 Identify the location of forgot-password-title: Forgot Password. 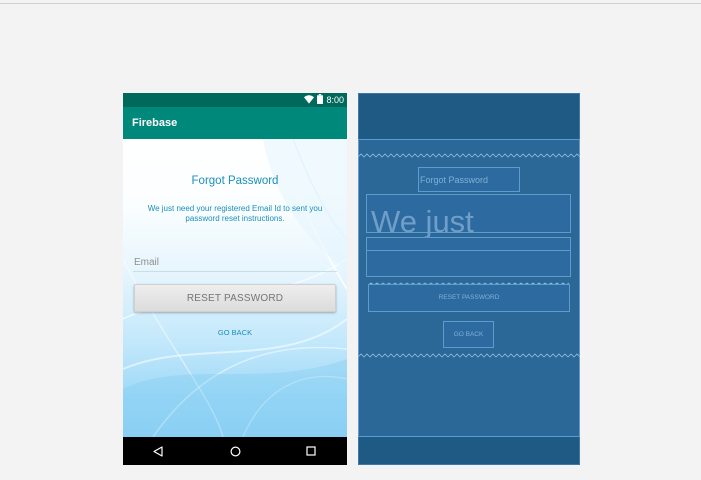
(235, 181).